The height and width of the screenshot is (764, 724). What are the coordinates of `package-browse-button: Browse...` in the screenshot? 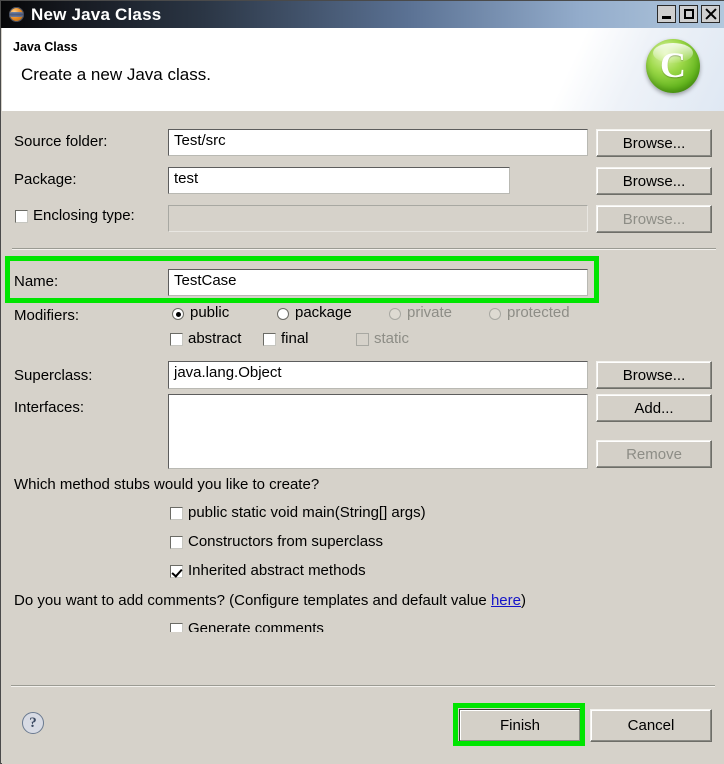 It's located at (654, 181).